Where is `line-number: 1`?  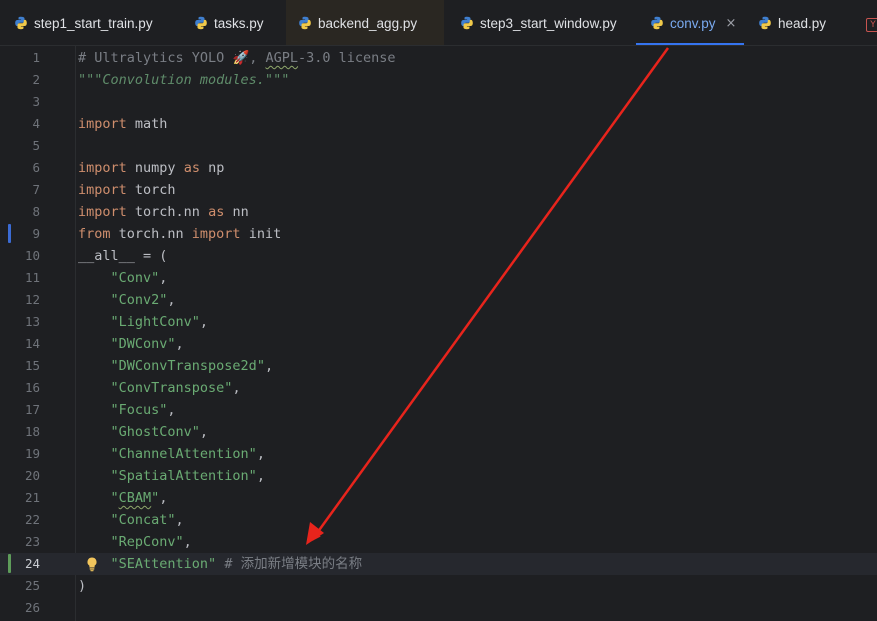
line-number: 1 is located at coordinates (36, 57).